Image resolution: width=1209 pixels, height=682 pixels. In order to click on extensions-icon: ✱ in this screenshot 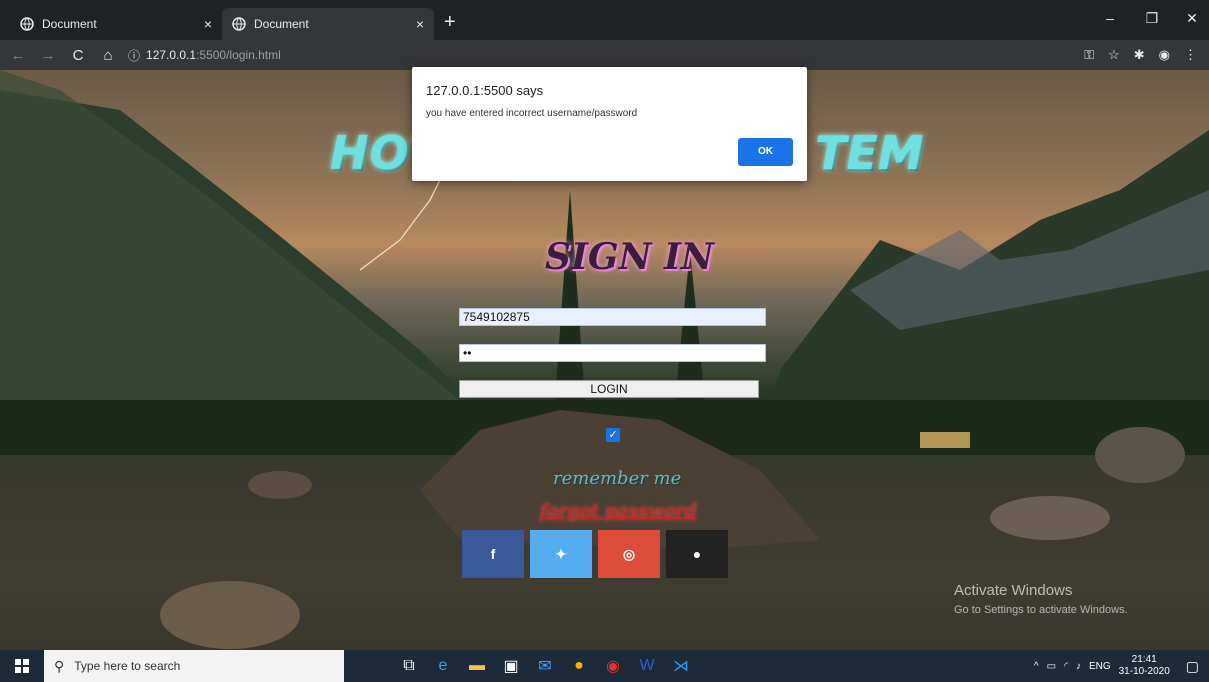, I will do `click(1139, 55)`.